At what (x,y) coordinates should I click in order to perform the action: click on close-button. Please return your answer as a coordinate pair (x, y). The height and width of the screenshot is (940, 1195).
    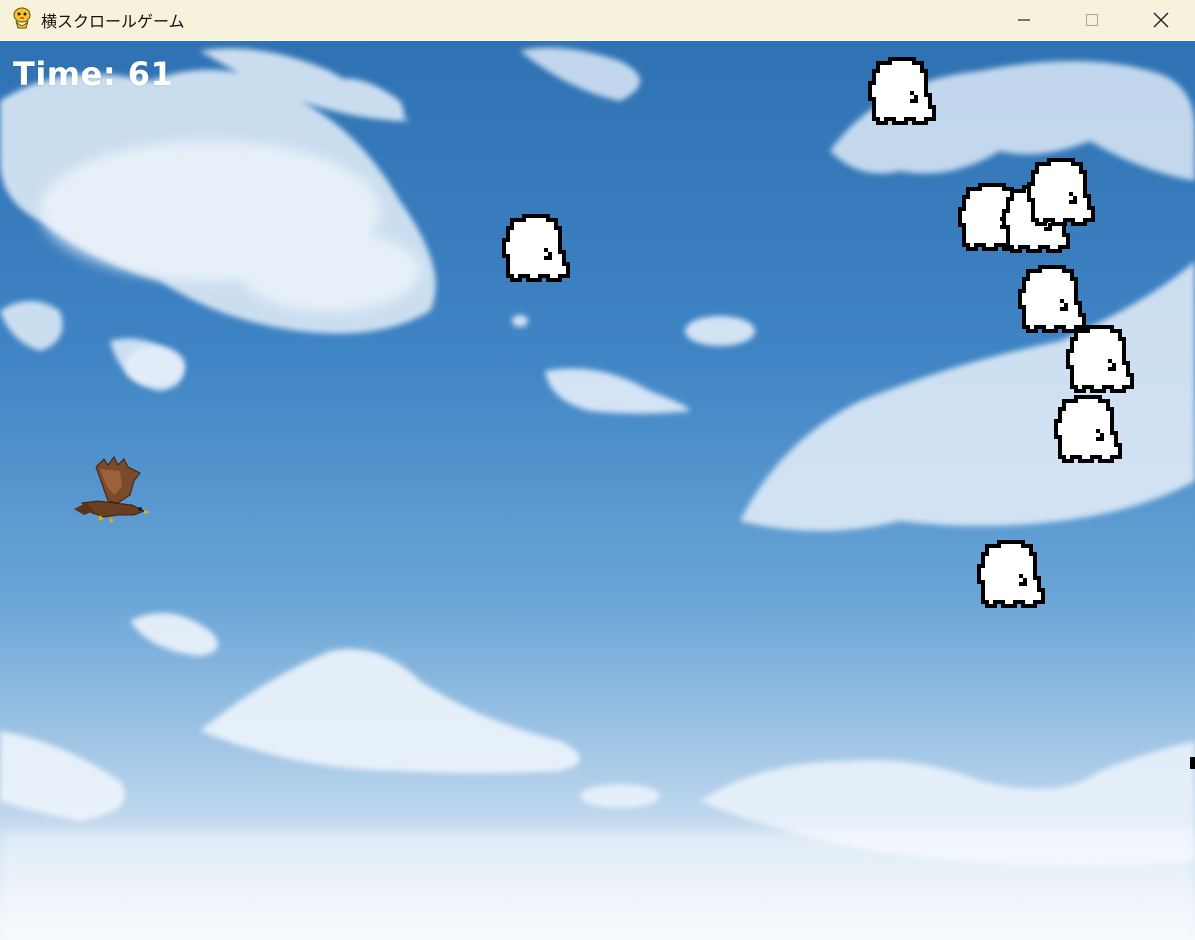
    Looking at the image, I should click on (1161, 20).